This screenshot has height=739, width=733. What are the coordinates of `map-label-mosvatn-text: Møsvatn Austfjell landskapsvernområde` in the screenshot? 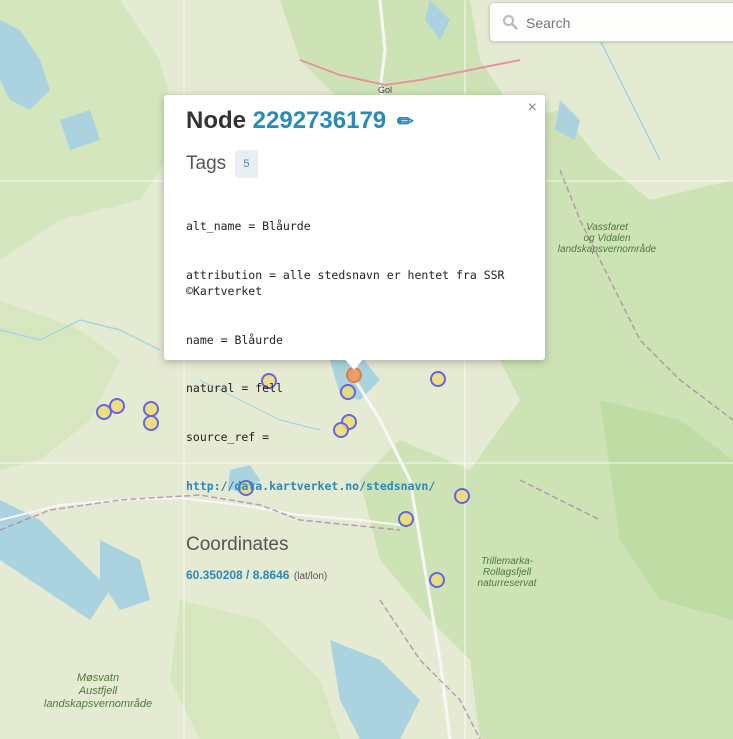 It's located at (98, 691).